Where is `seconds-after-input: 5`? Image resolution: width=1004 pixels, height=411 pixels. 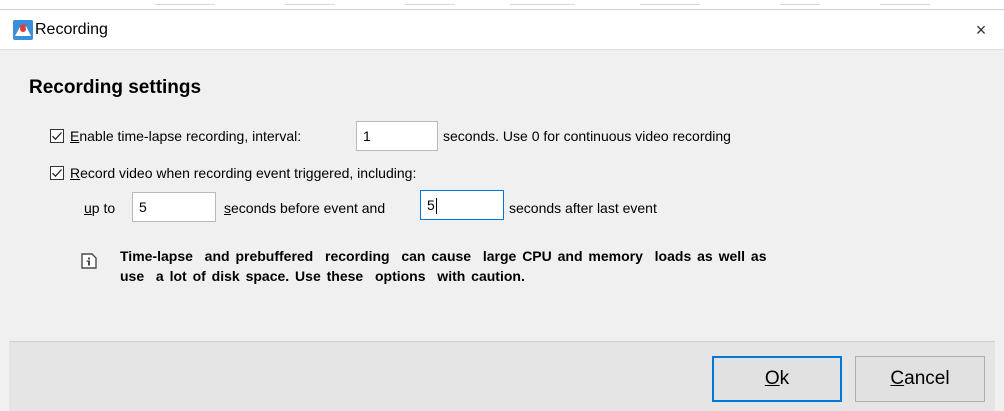
seconds-after-input: 5 is located at coordinates (462, 205).